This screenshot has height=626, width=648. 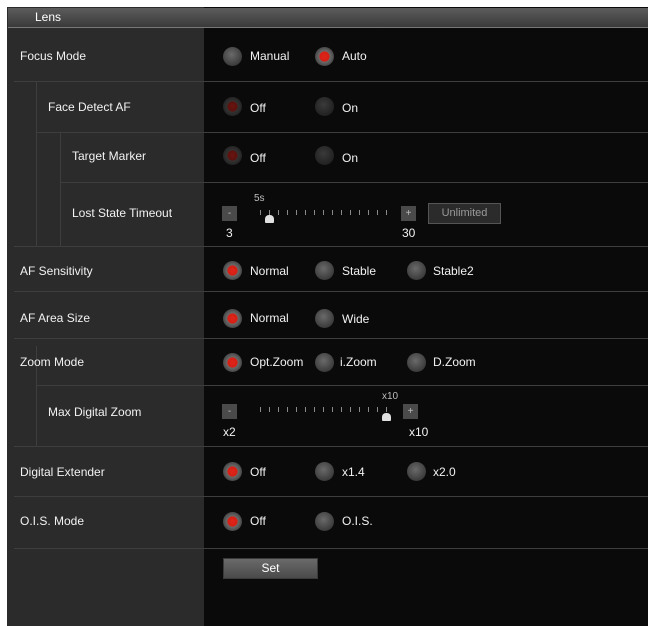 I want to click on target-marker-on-label: On, so click(x=350, y=158).